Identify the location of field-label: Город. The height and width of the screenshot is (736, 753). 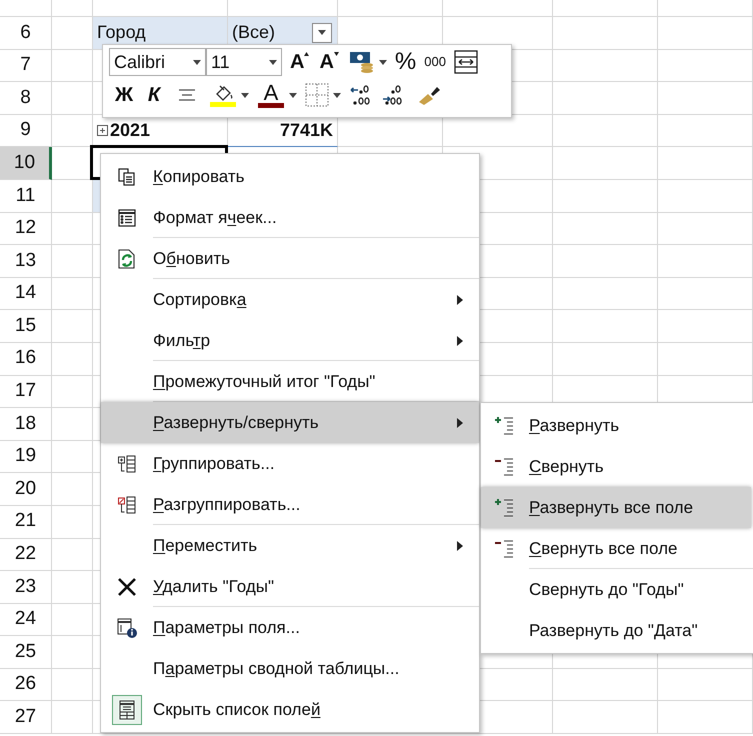
(121, 32).